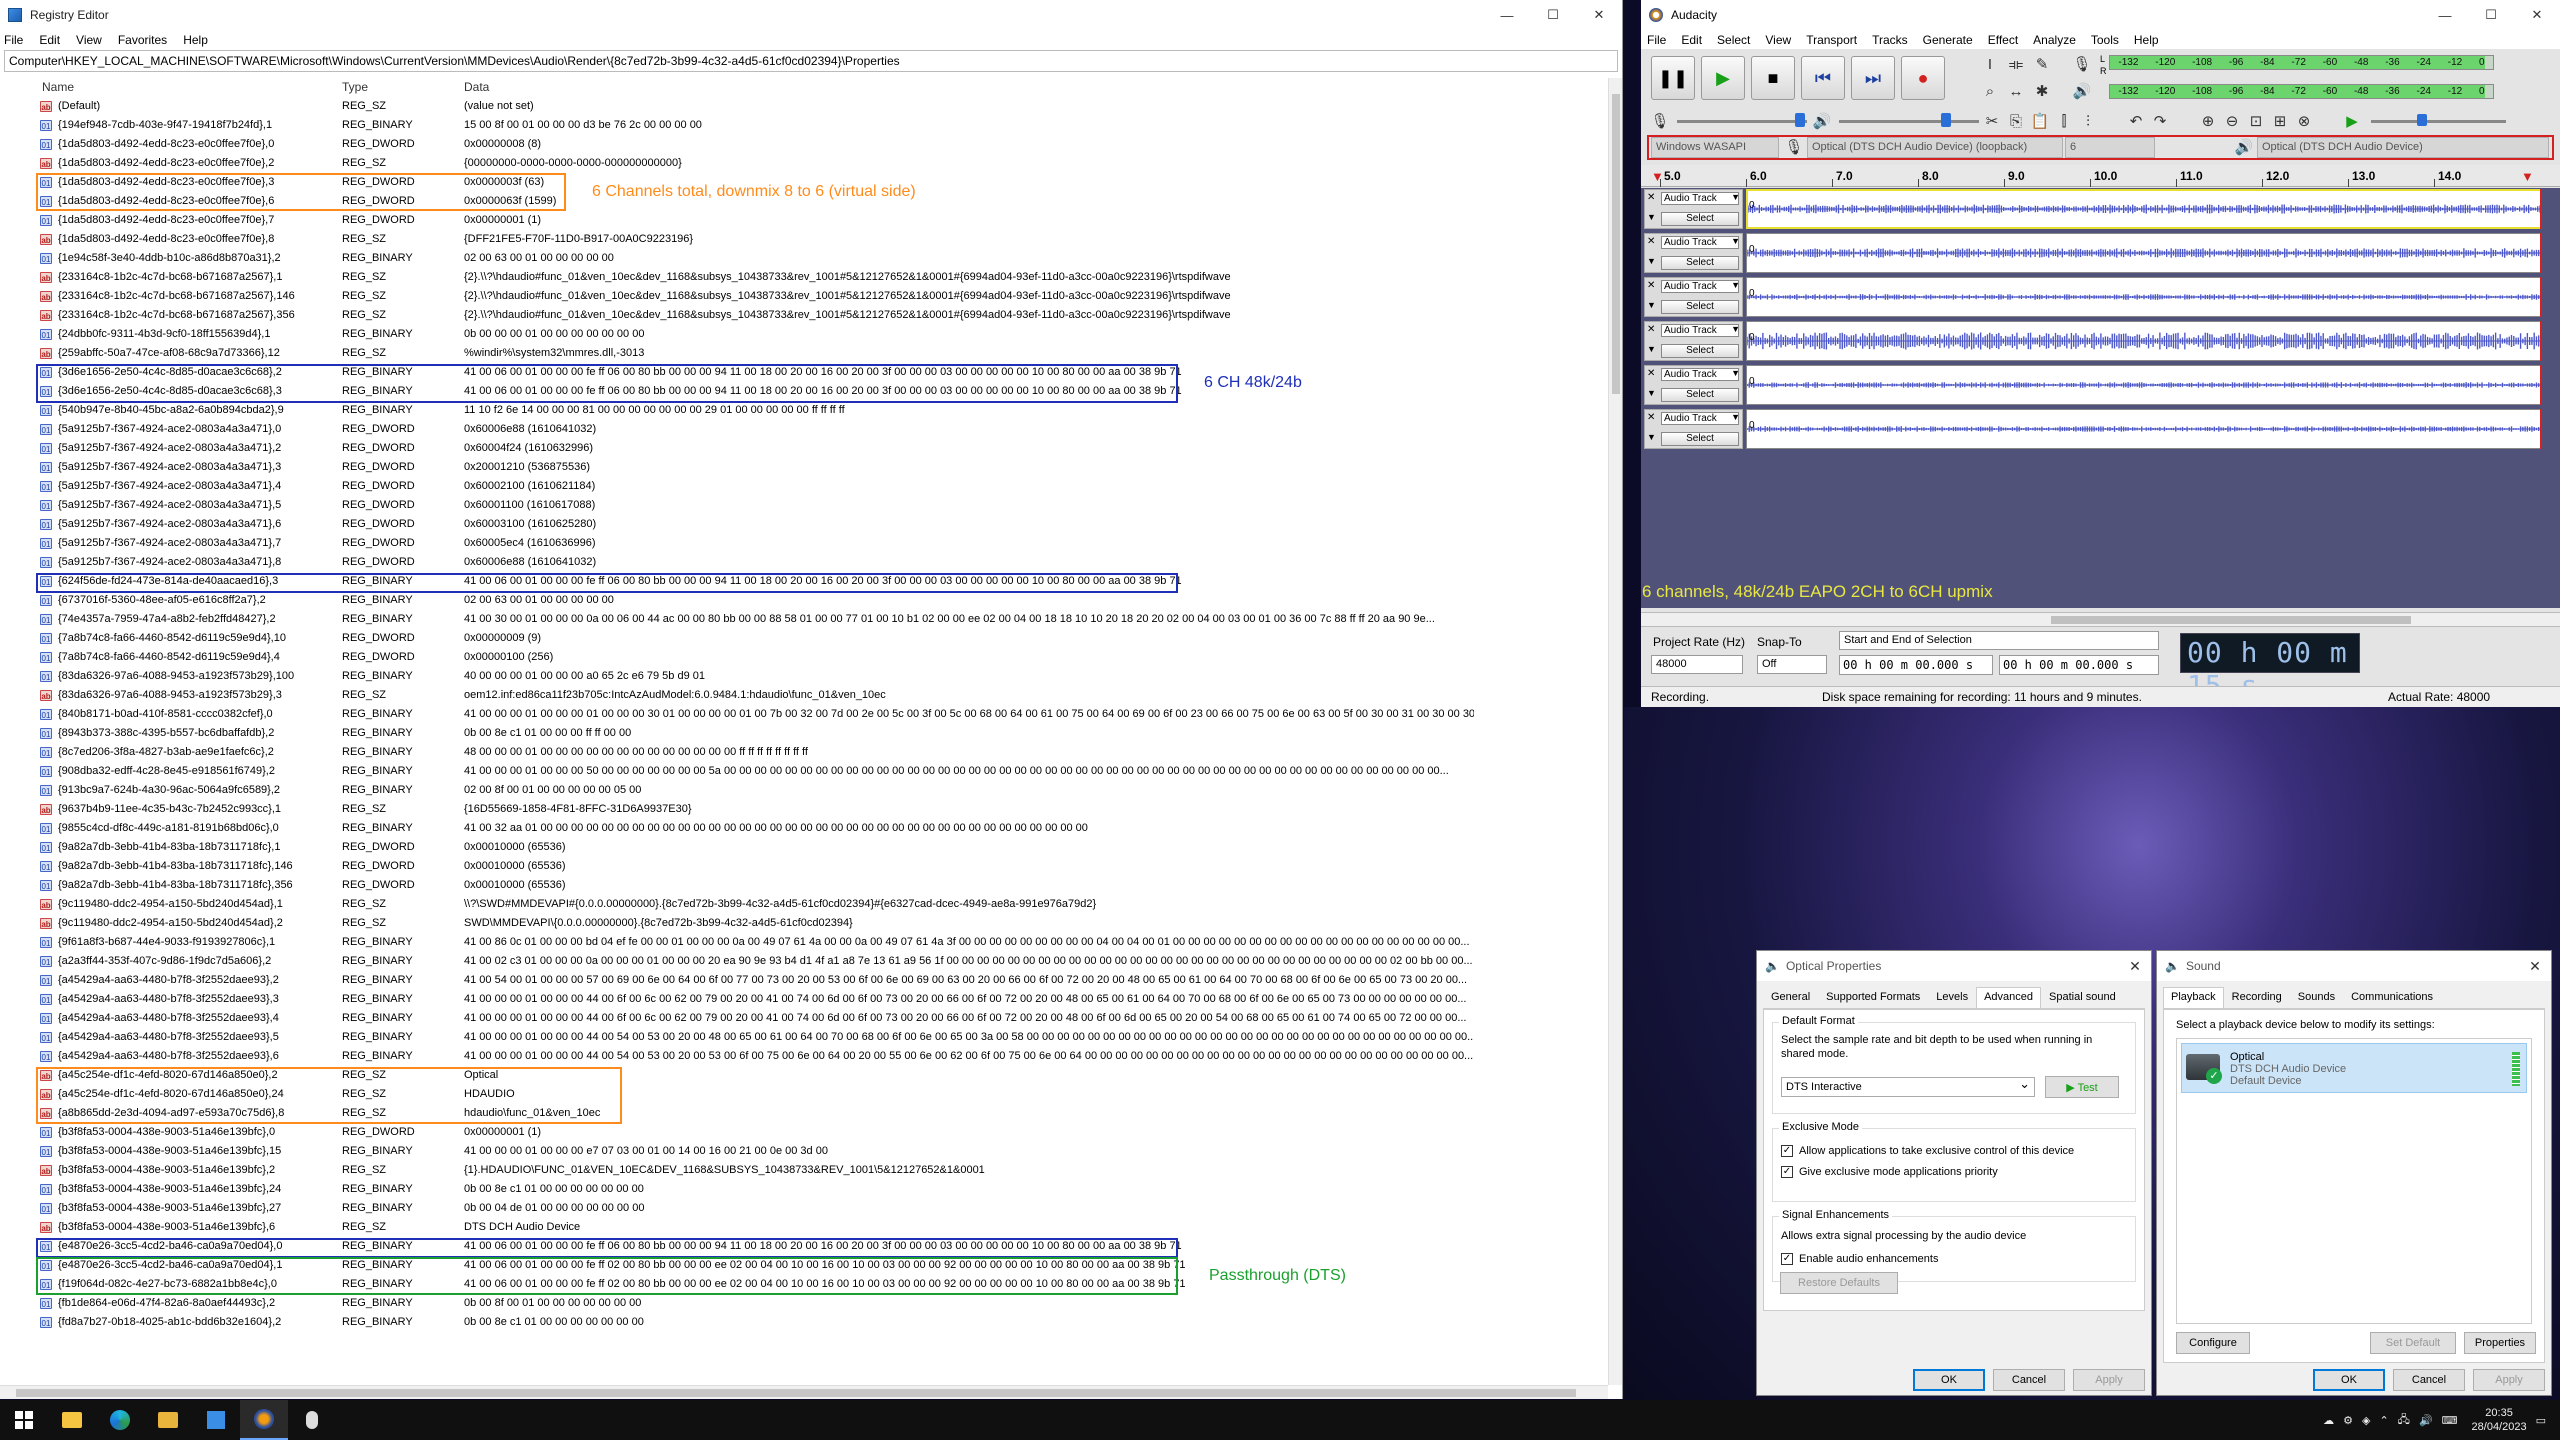  What do you see at coordinates (1800, 120) in the screenshot?
I see `record-volume-thumb` at bounding box center [1800, 120].